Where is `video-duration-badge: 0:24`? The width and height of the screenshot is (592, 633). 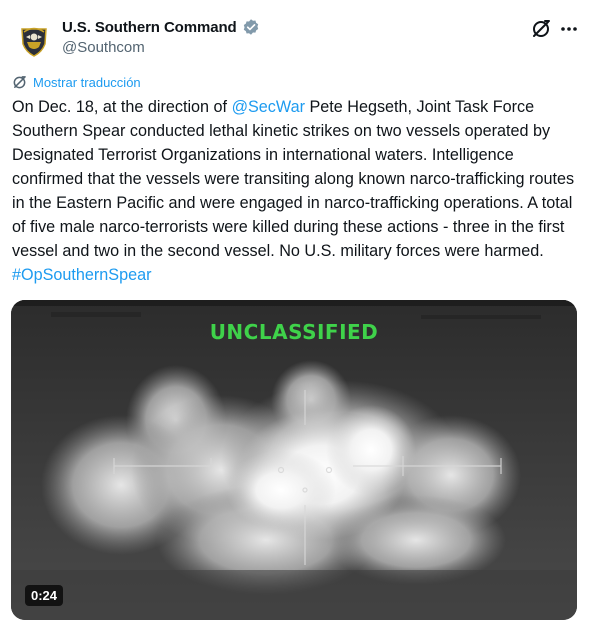
video-duration-badge: 0:24 is located at coordinates (44, 595).